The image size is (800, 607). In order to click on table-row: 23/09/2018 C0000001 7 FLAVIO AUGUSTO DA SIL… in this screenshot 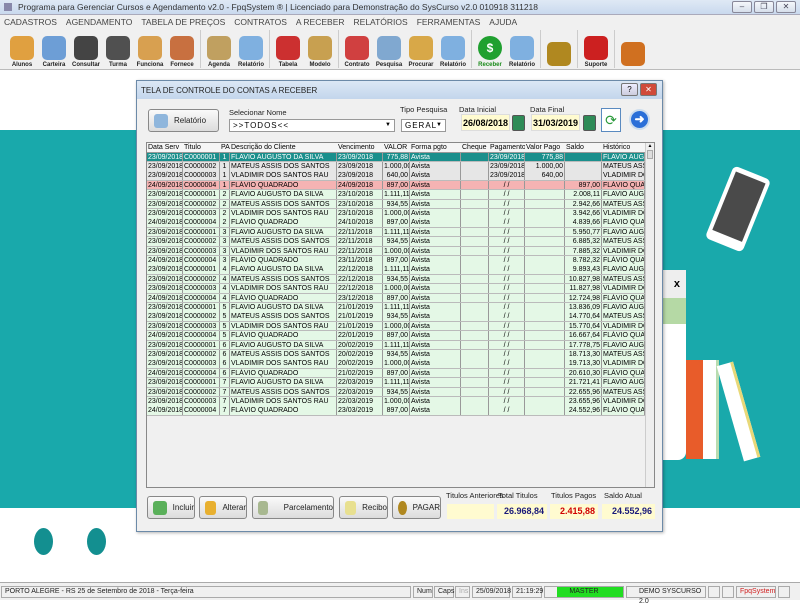, I will do `click(396, 383)`.